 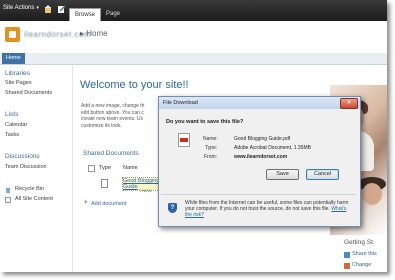 I want to click on pdf-file-icon, so click(x=184, y=140).